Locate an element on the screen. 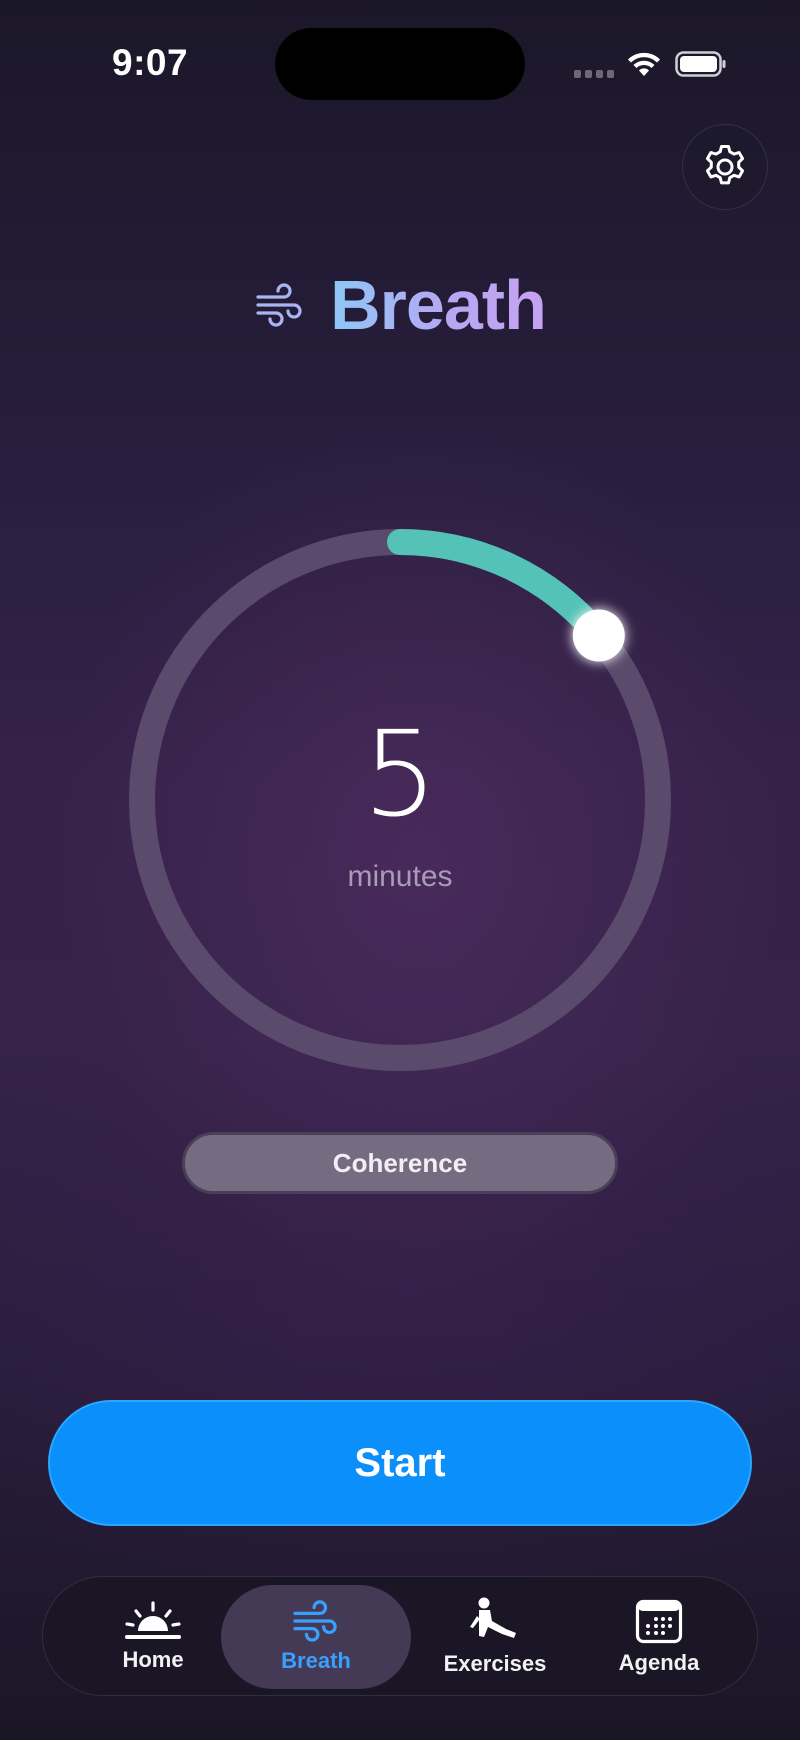  tab-home: Home is located at coordinates (153, 1637).